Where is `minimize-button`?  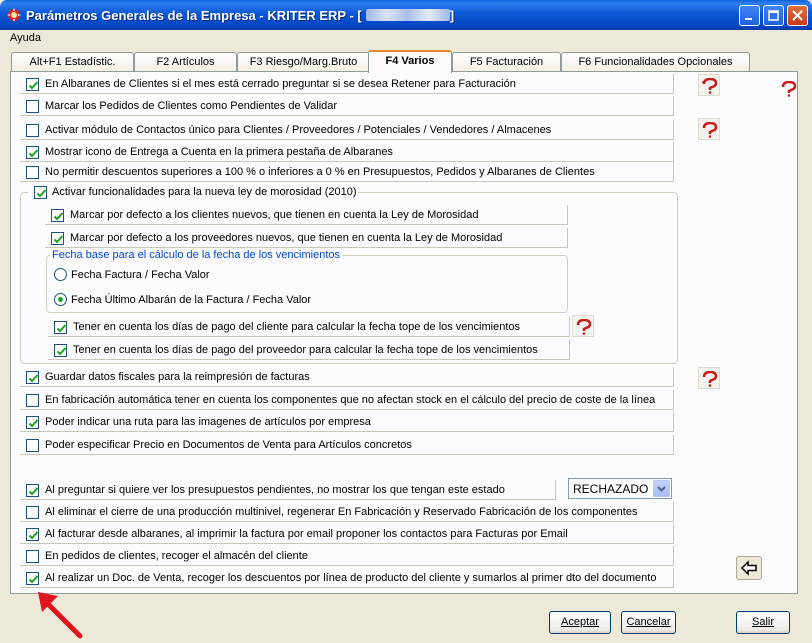 minimize-button is located at coordinates (749, 15).